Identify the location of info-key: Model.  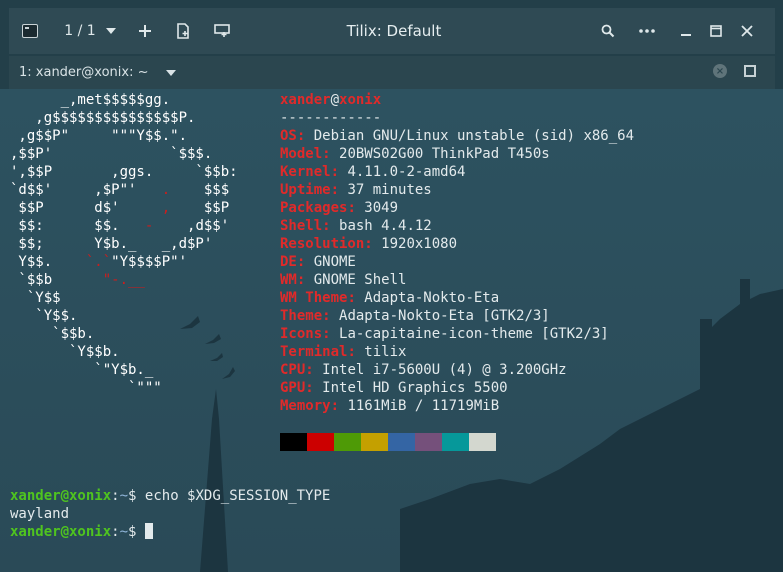
(301, 154).